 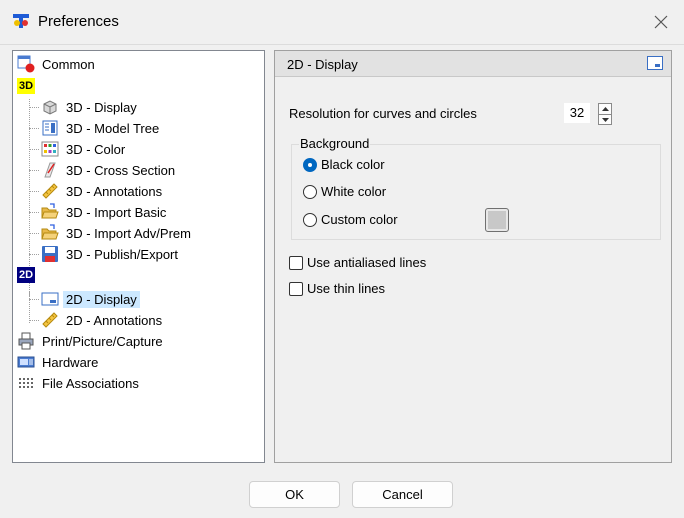 I want to click on custom-color-swatch-button, so click(x=497, y=220).